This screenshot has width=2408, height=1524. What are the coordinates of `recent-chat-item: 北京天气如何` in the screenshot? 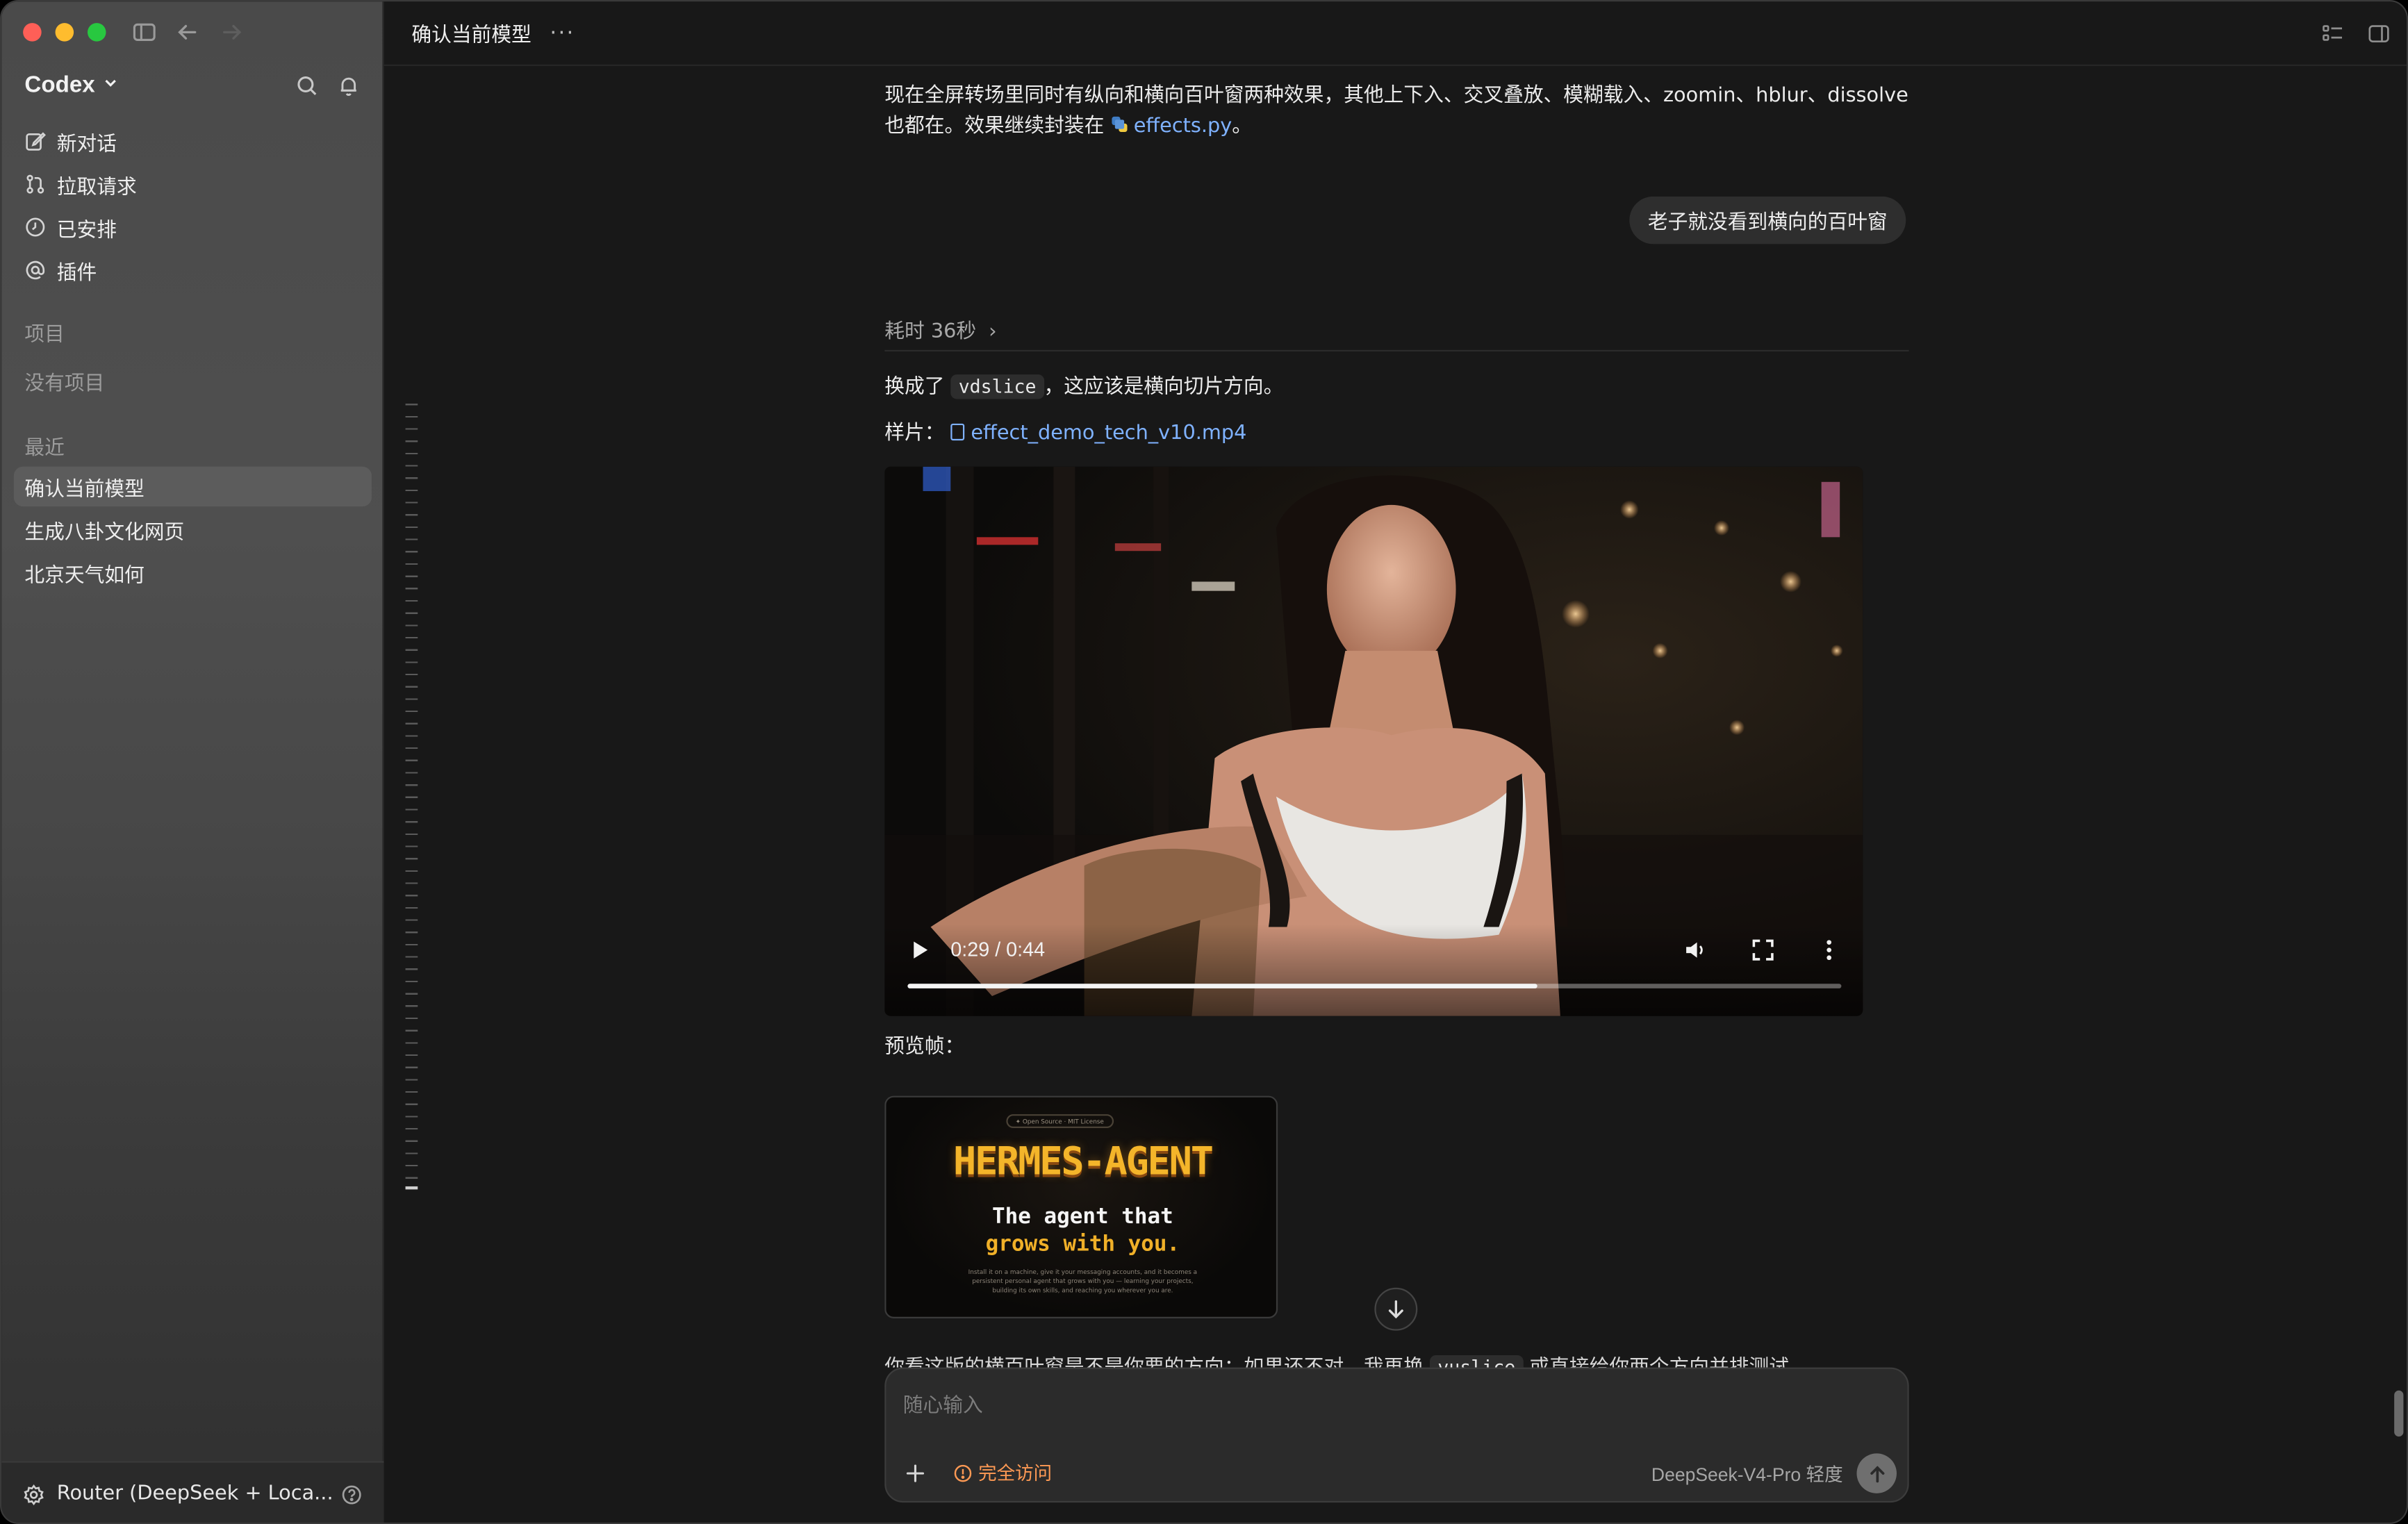 It's located at (193, 572).